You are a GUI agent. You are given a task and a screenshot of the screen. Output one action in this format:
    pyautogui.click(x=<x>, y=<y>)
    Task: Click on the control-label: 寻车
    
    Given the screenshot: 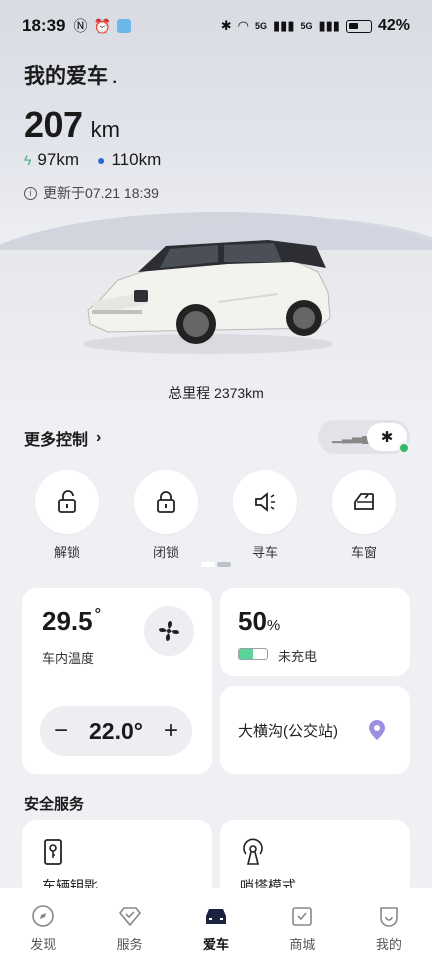 What is the action you would take?
    pyautogui.click(x=264, y=552)
    